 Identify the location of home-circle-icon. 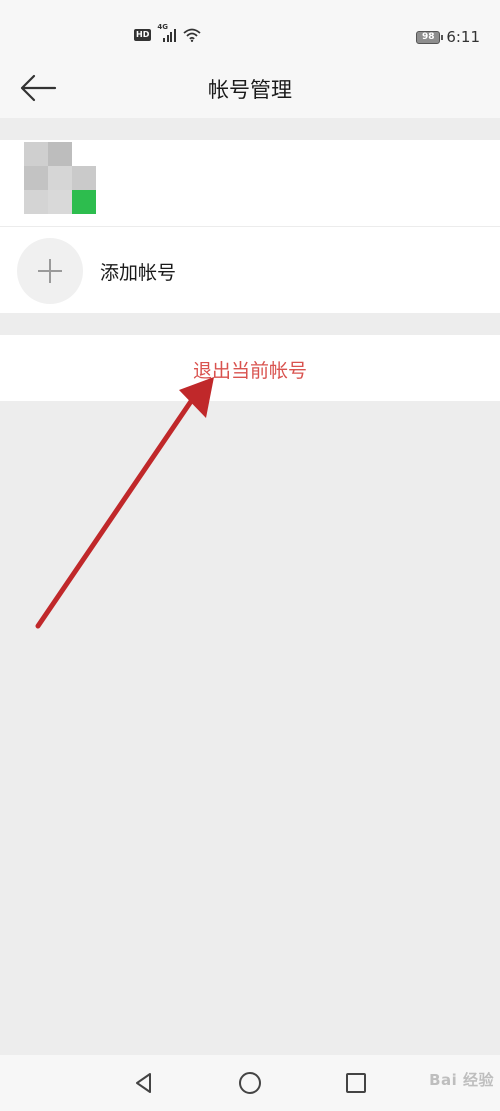
(250, 1083).